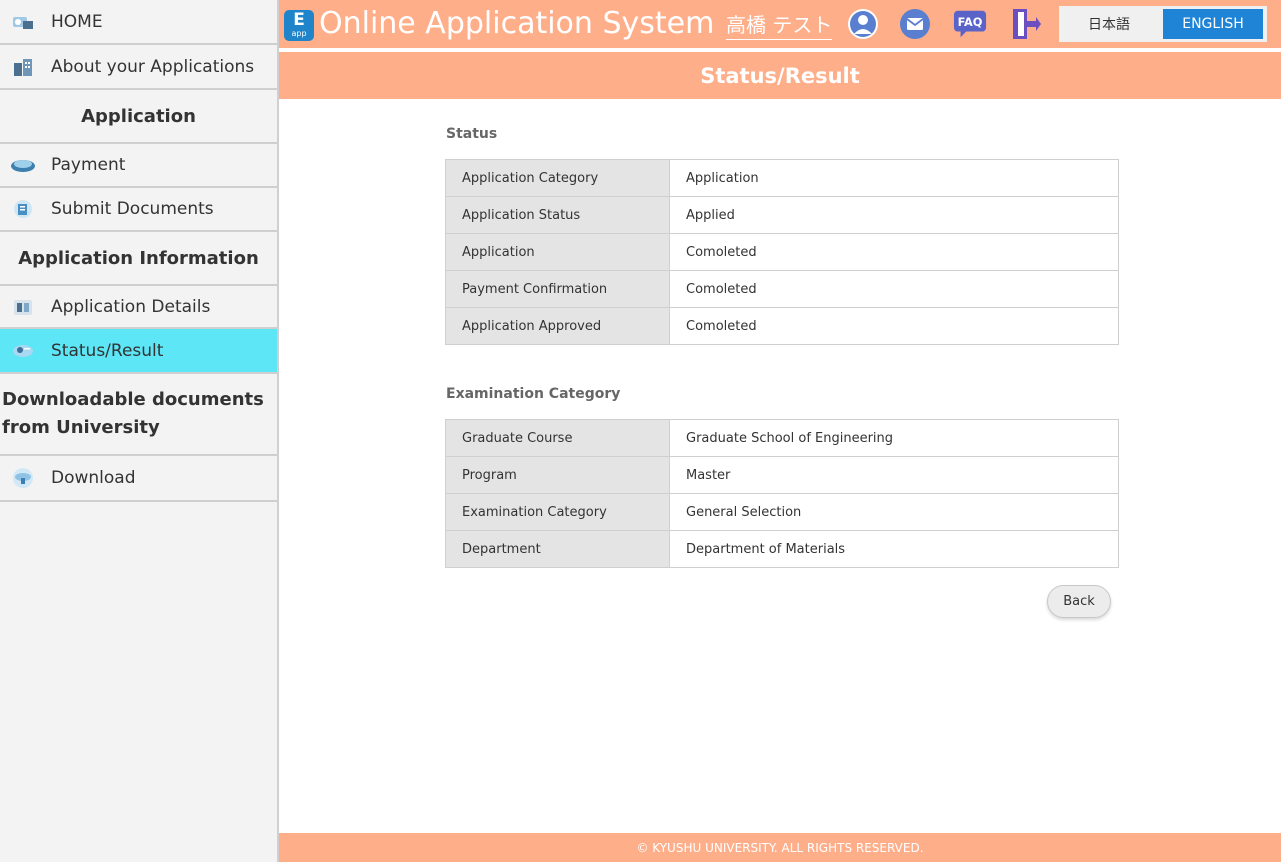 This screenshot has width=1281, height=862. Describe the element at coordinates (23, 22) in the screenshot. I see `home-icon` at that location.